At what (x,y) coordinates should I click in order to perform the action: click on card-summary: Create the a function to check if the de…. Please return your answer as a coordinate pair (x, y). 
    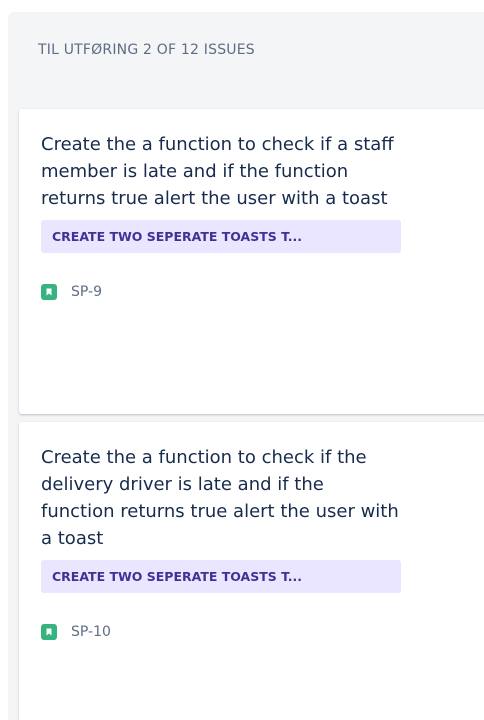
    Looking at the image, I should click on (220, 498).